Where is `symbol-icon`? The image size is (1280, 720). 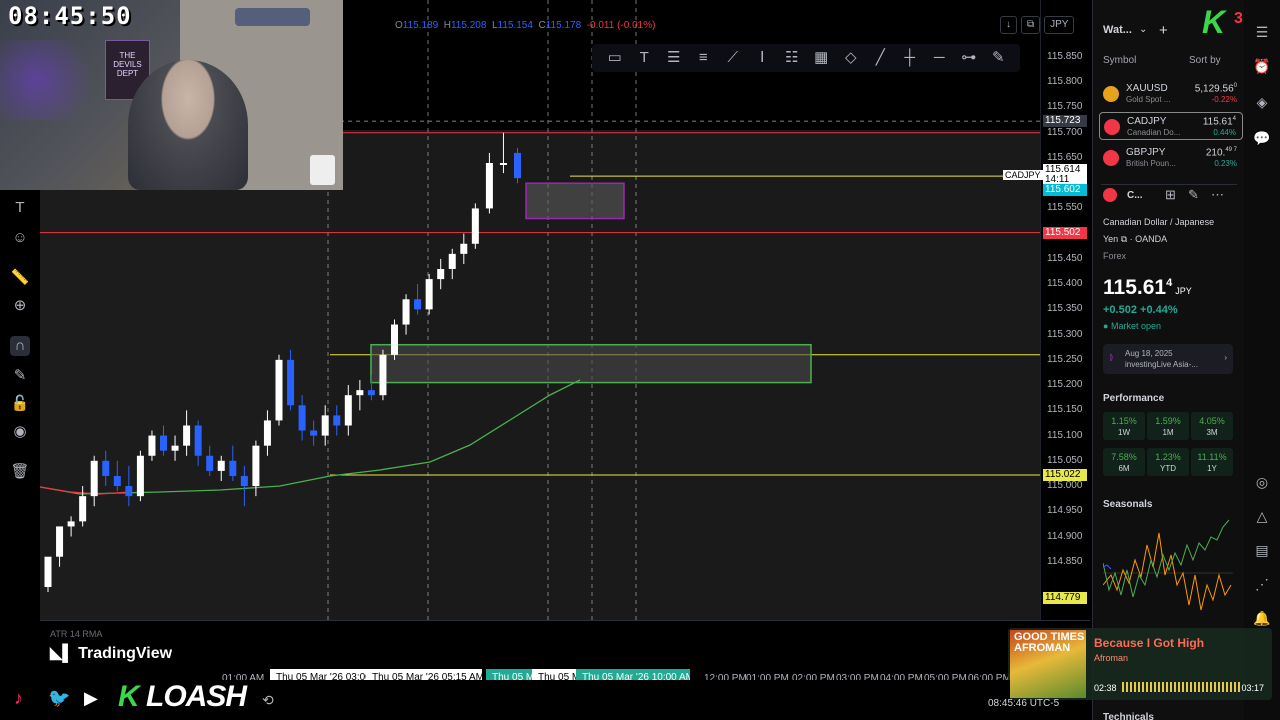 symbol-icon is located at coordinates (1112, 127).